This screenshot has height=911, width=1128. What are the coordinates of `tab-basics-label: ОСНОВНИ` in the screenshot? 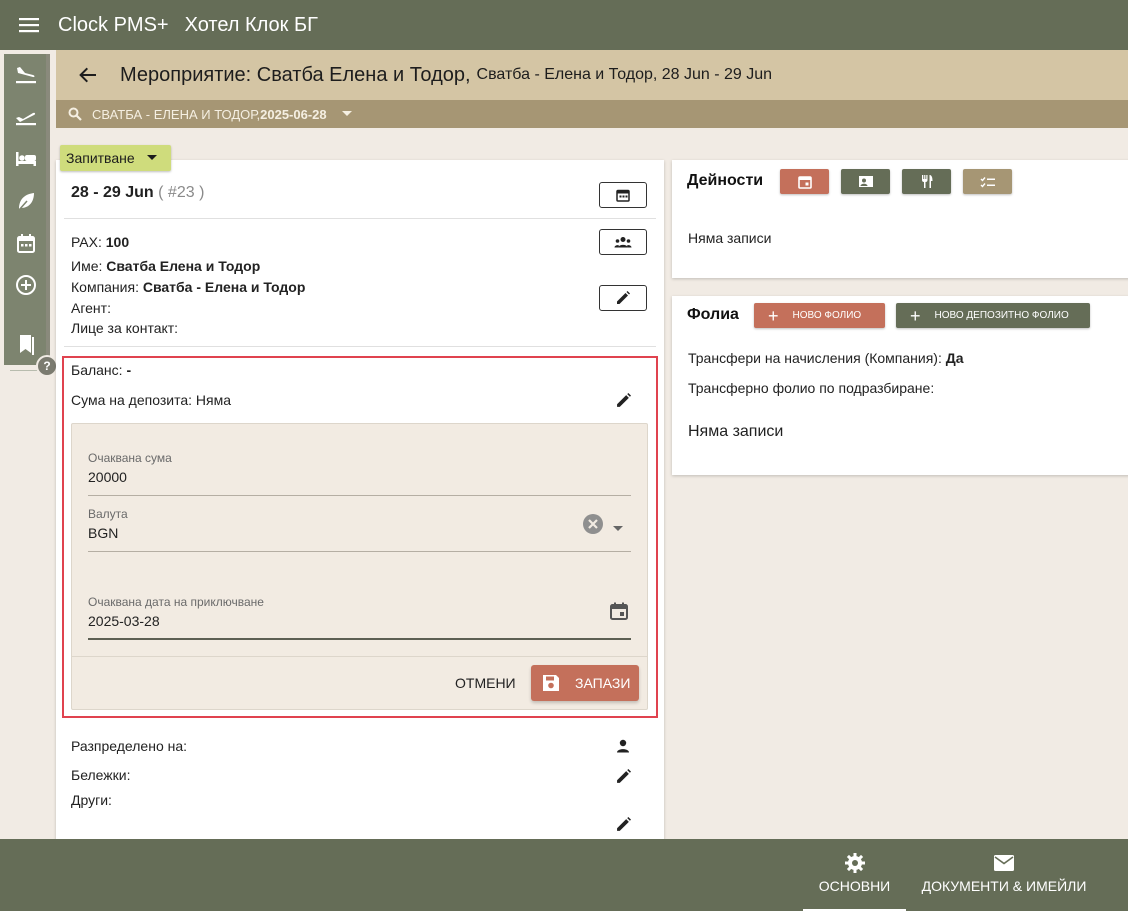 It's located at (854, 886).